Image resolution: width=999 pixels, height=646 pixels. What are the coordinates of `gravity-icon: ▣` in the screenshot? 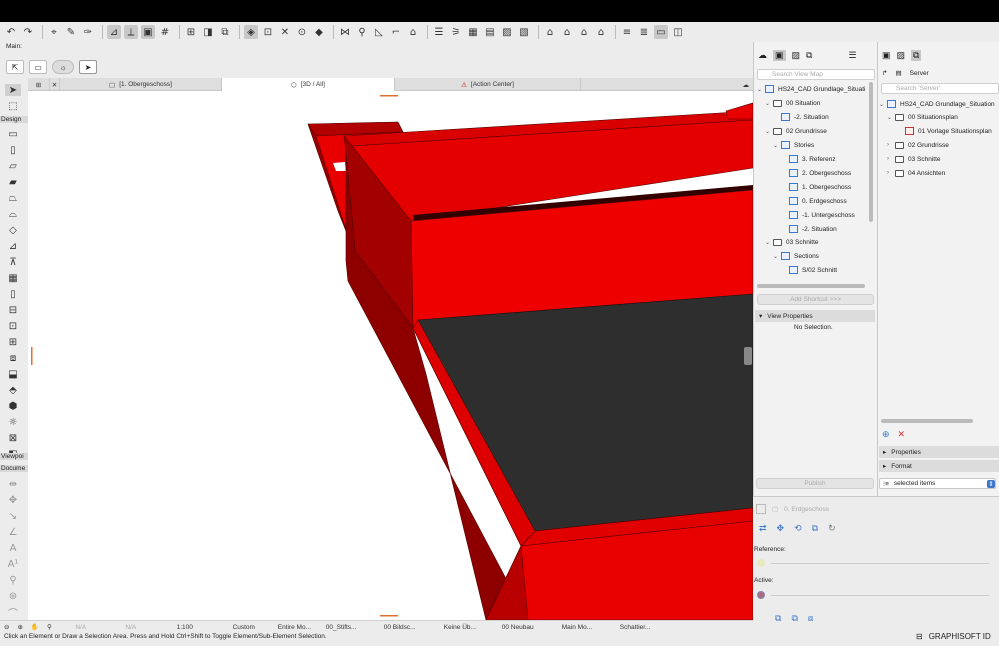 It's located at (148, 32).